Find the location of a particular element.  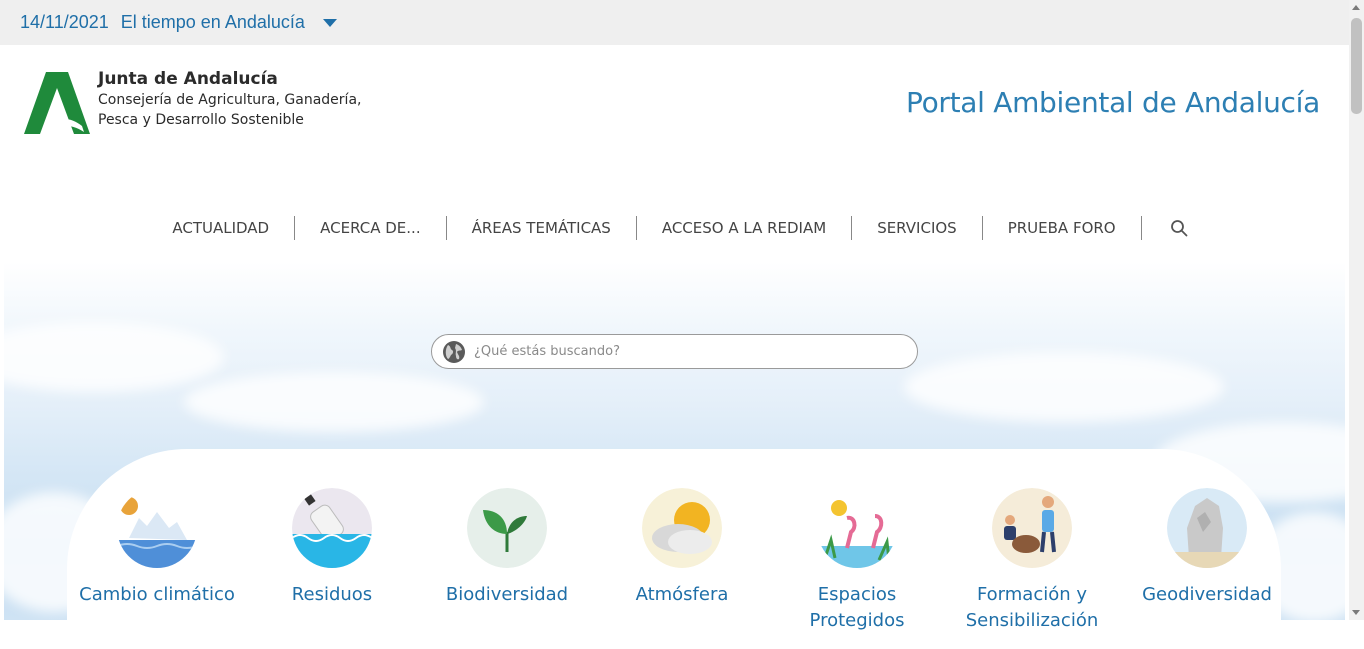

protected-areas-icon is located at coordinates (857, 528).